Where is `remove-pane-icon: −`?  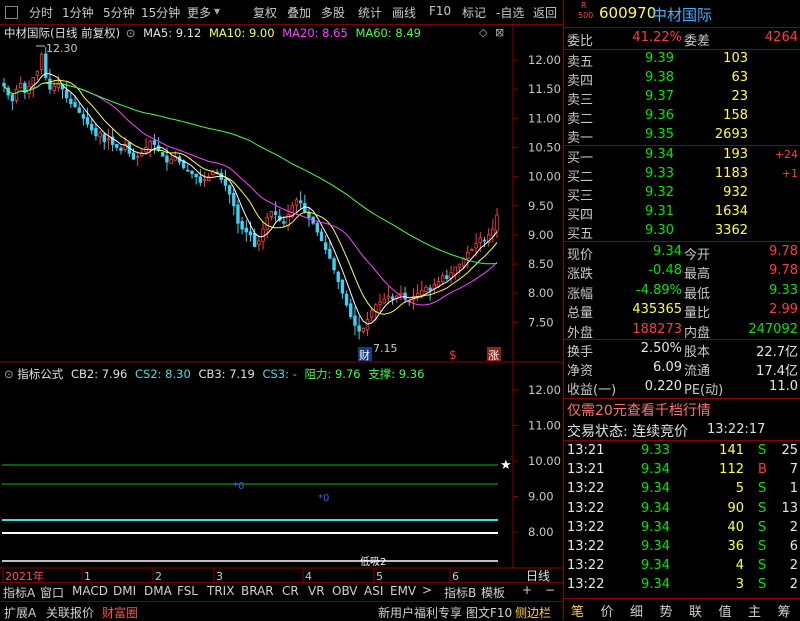 remove-pane-icon: − is located at coordinates (550, 590).